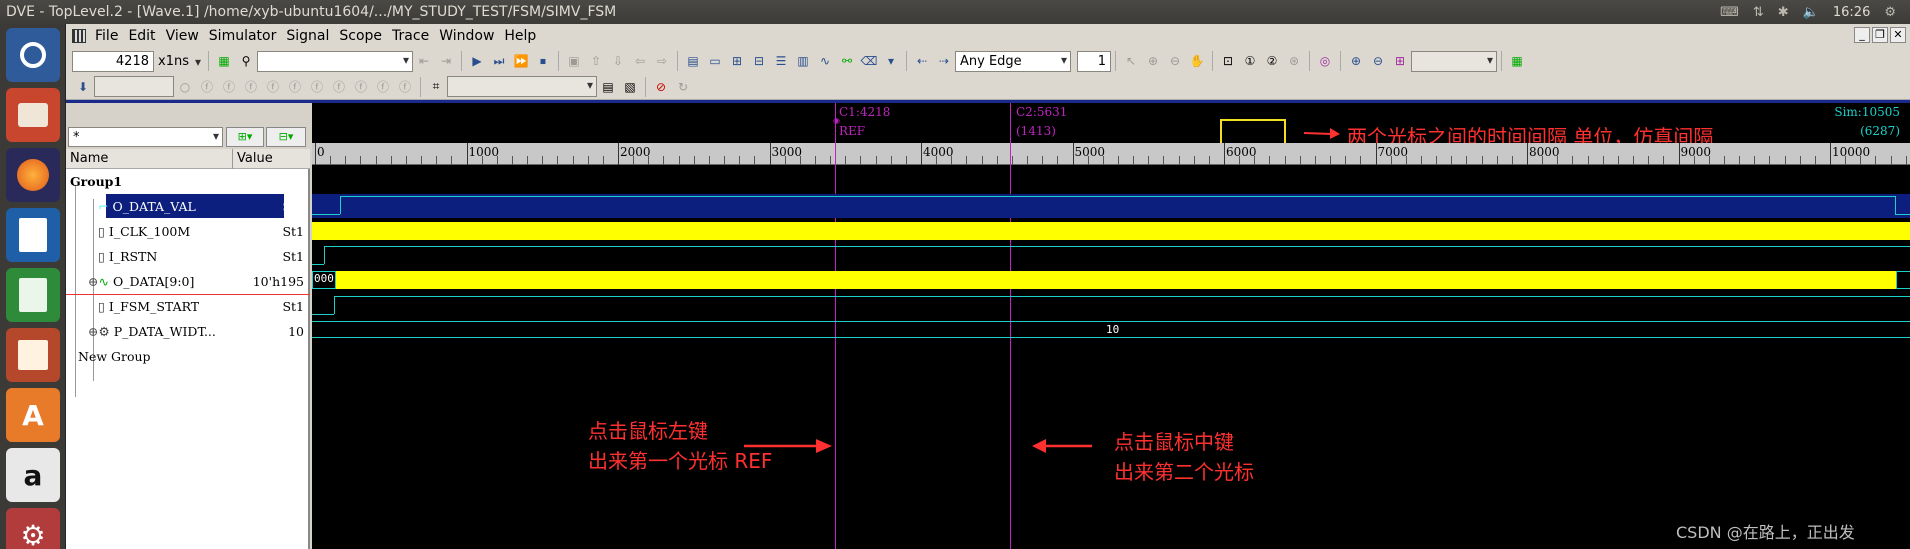 This screenshot has width=1910, height=549. What do you see at coordinates (141, 36) in the screenshot?
I see `menu-edit: Edit` at bounding box center [141, 36].